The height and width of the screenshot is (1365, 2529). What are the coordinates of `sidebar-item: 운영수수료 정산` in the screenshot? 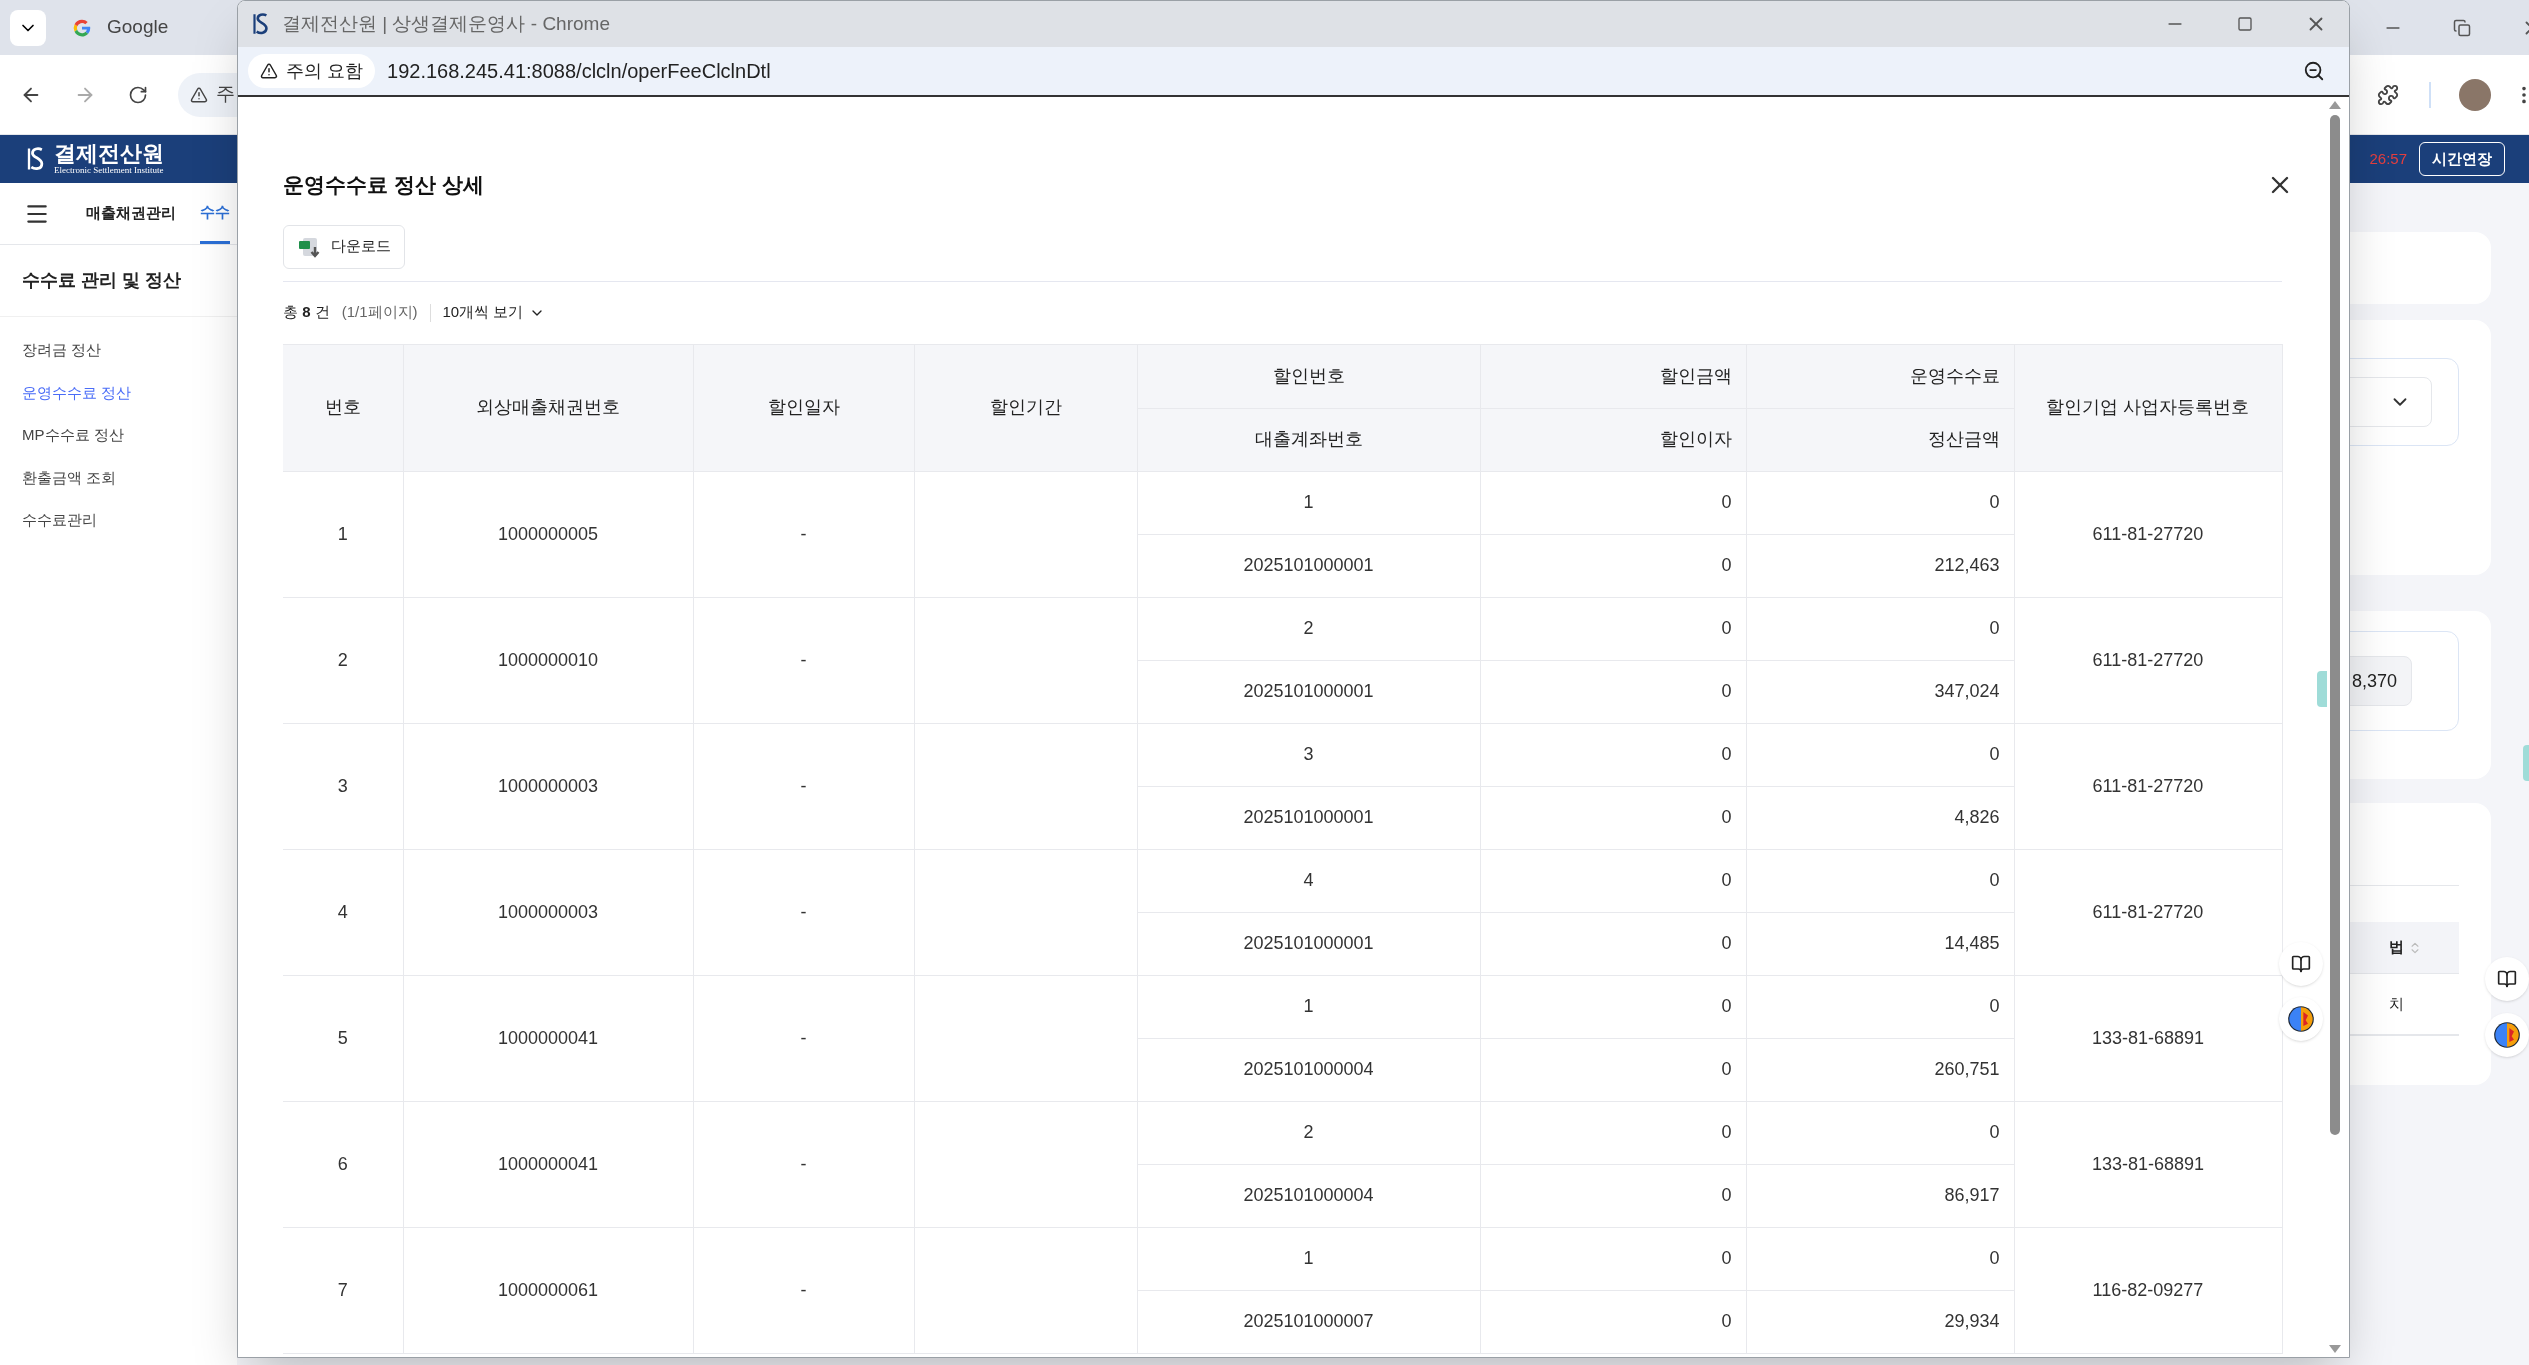 It's located at (129, 392).